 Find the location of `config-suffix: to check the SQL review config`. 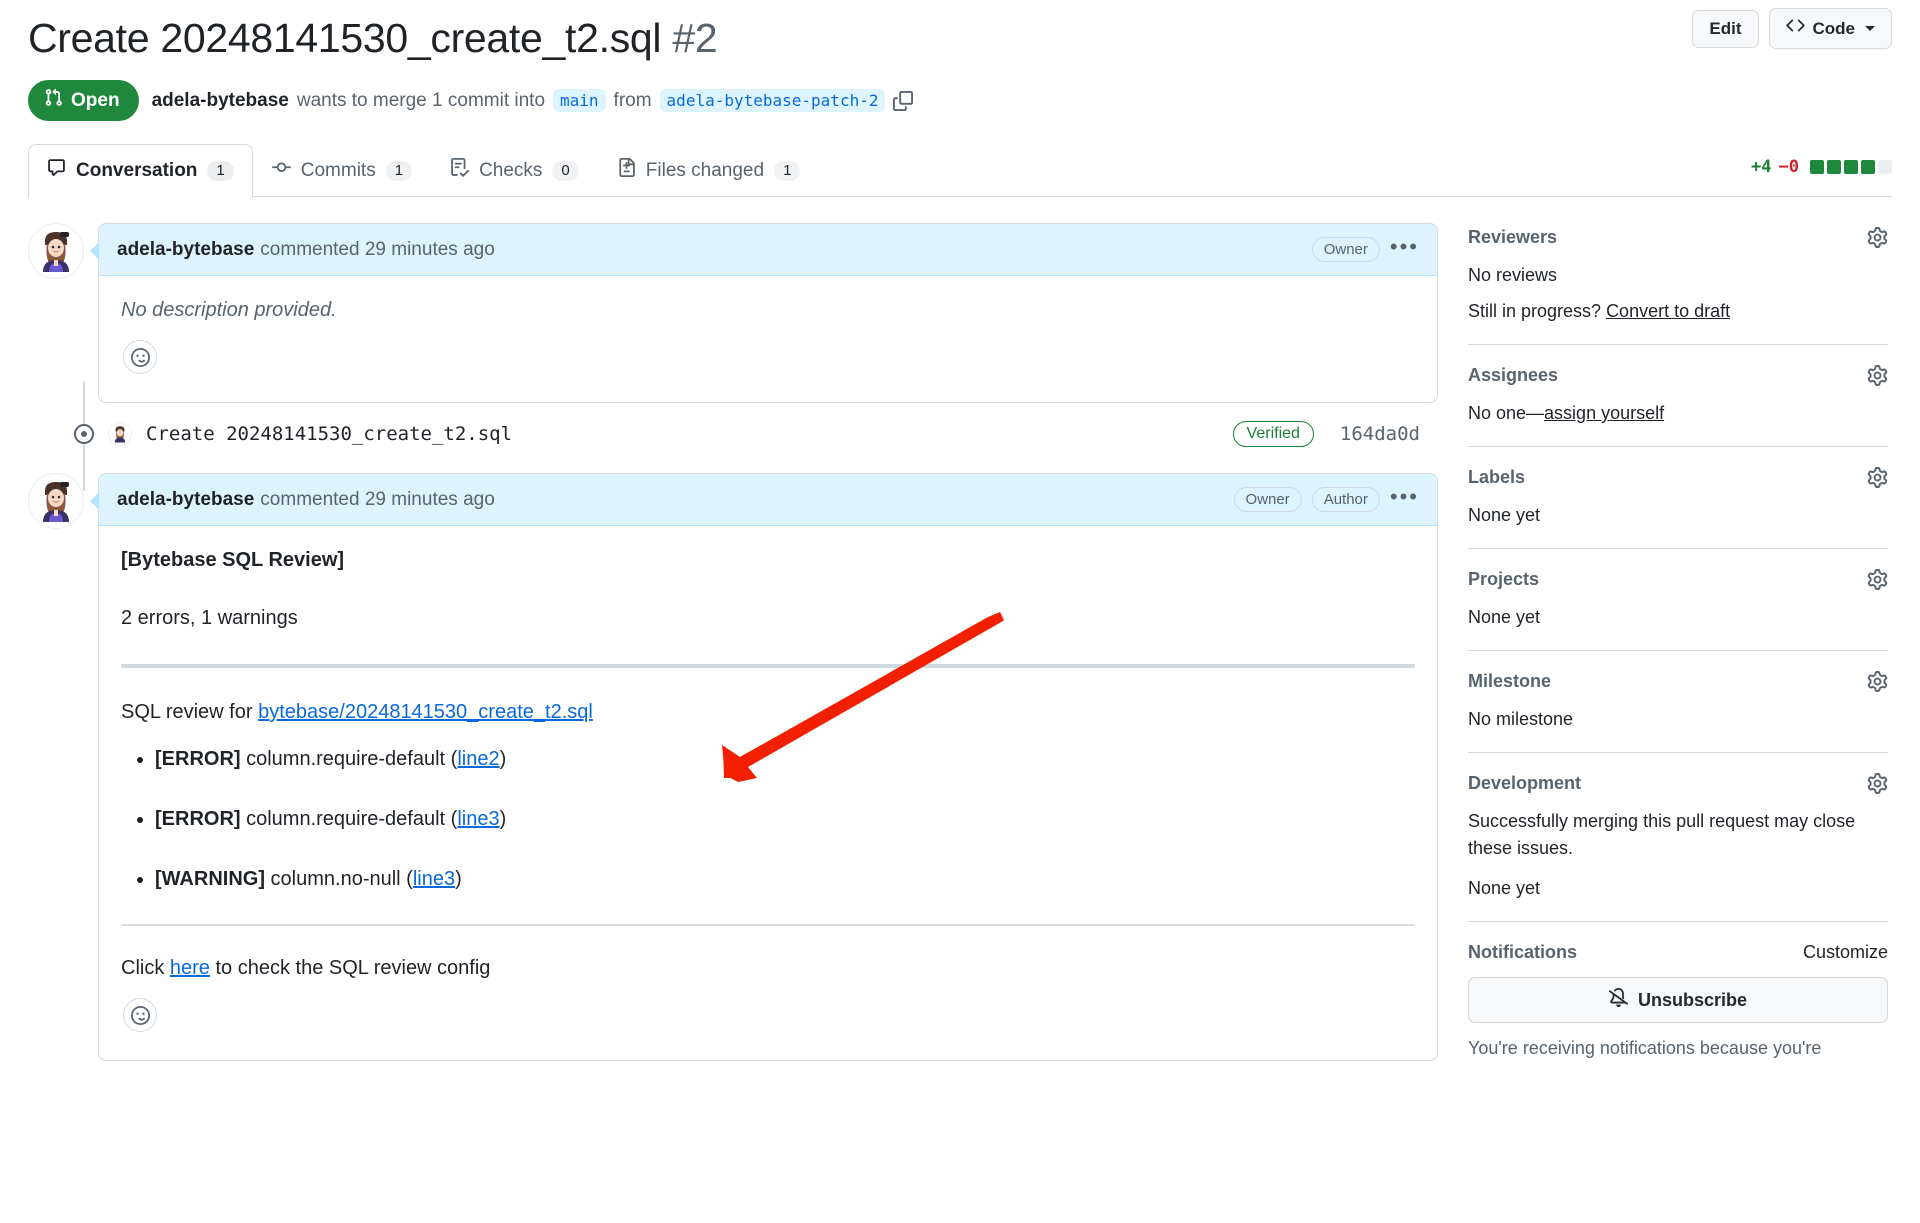

config-suffix: to check the SQL review config is located at coordinates (350, 968).